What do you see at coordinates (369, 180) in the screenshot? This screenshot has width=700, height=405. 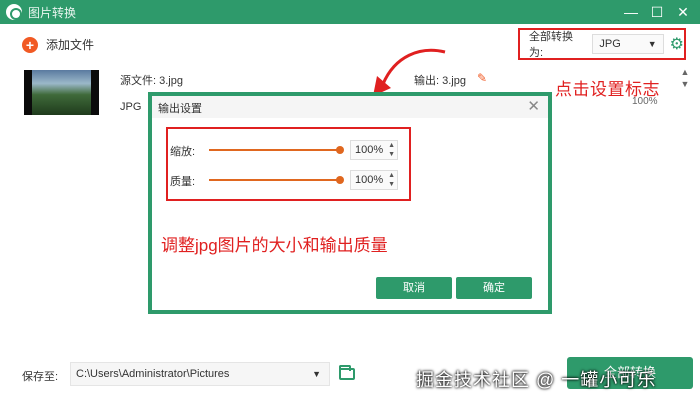 I see `quality-value: 100%` at bounding box center [369, 180].